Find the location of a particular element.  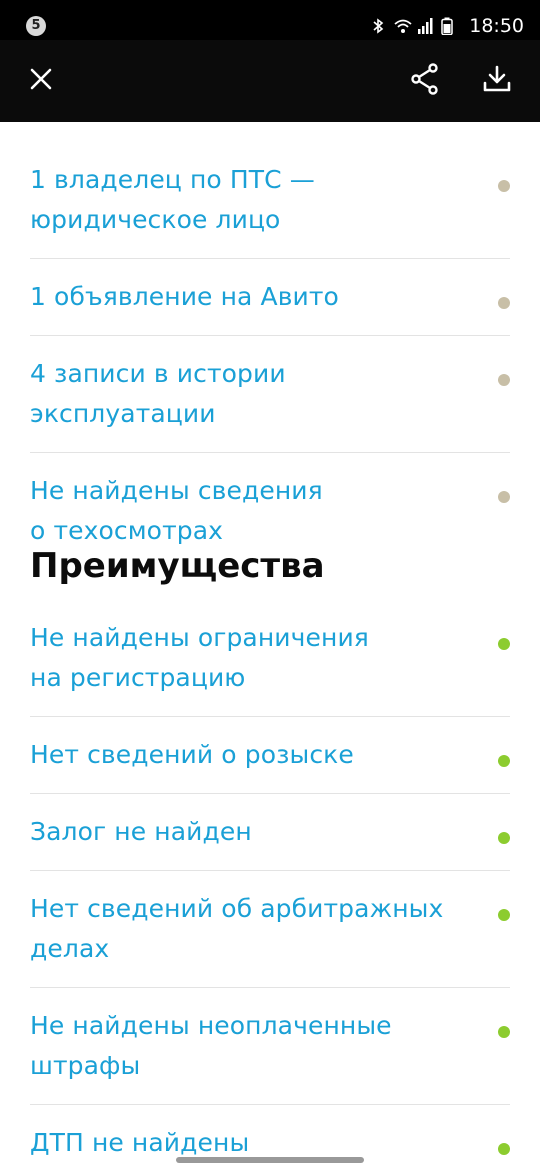

list-item: Не найдены ограничения на регистрацию is located at coordinates (270, 658).